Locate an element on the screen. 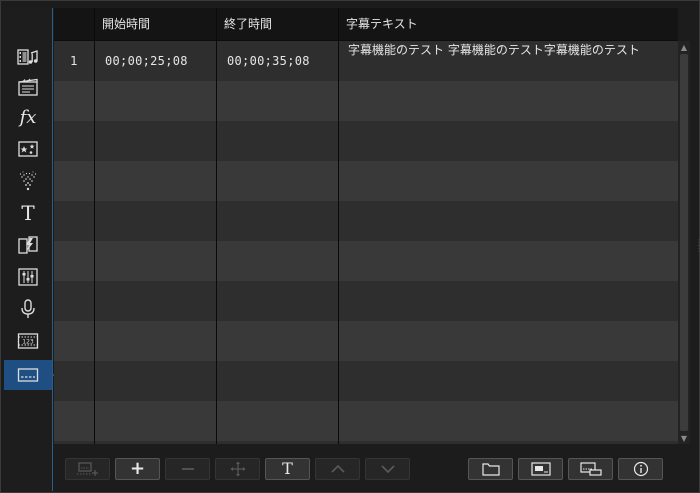 The width and height of the screenshot is (700, 493). row-subtitle-text: 字幕機能のテスト 字幕機能のテスト字幕機能のテスト is located at coordinates (489, 61).